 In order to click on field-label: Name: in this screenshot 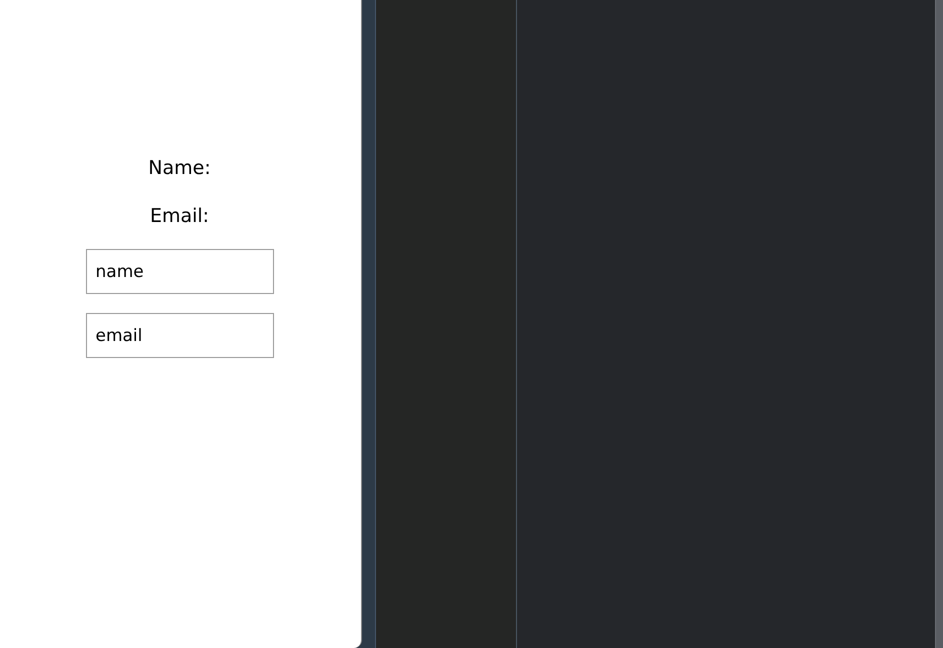, I will do `click(179, 168)`.